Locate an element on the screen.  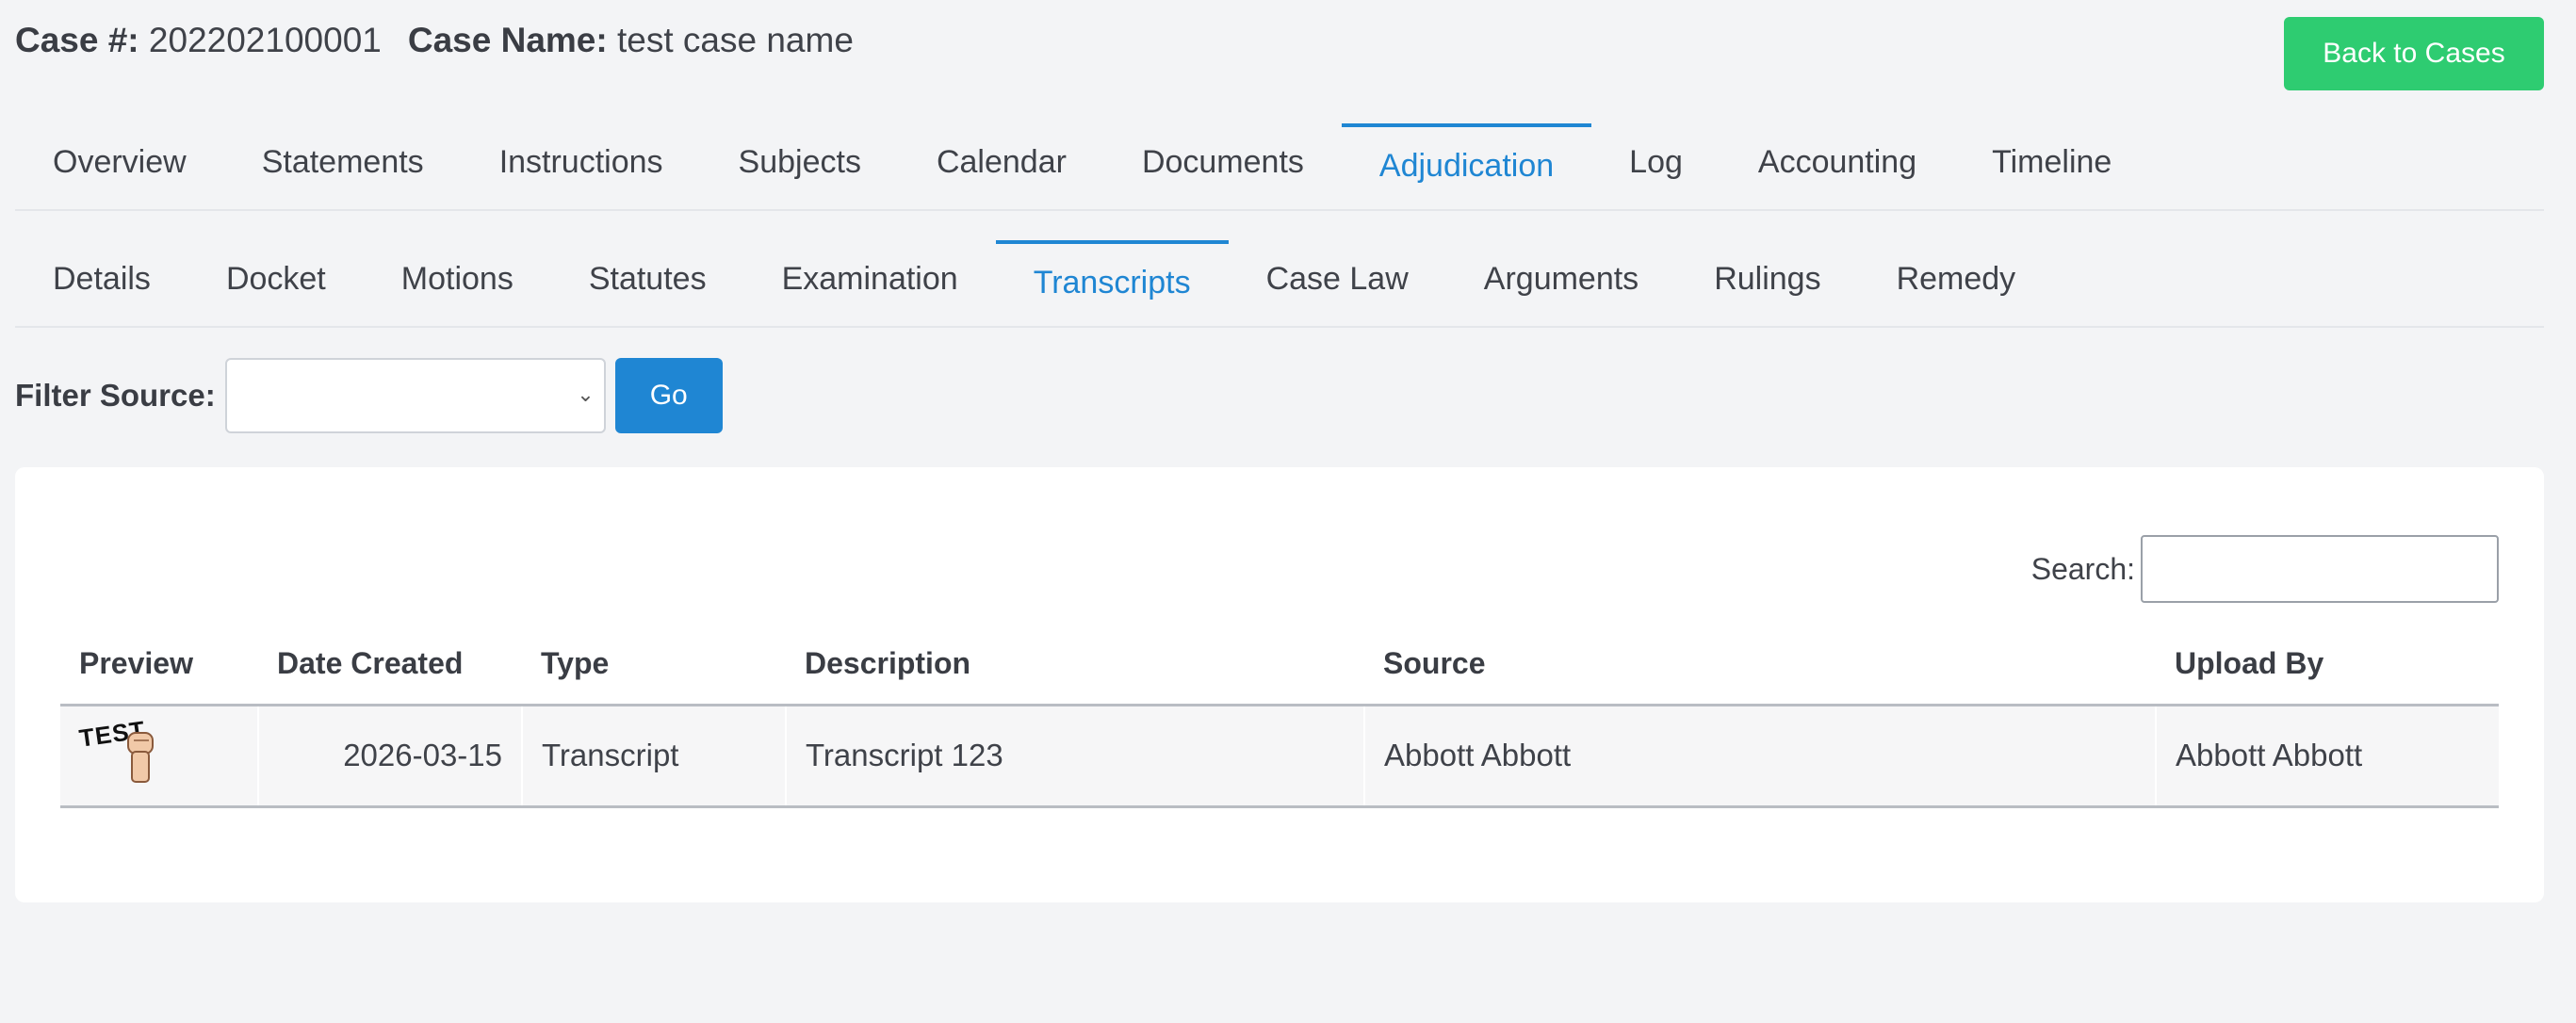
search-label: Search: is located at coordinates (2082, 568).